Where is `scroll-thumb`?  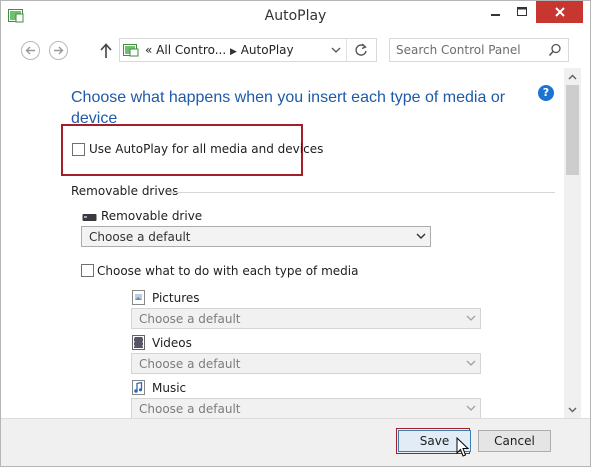
scroll-thumb is located at coordinates (572, 130).